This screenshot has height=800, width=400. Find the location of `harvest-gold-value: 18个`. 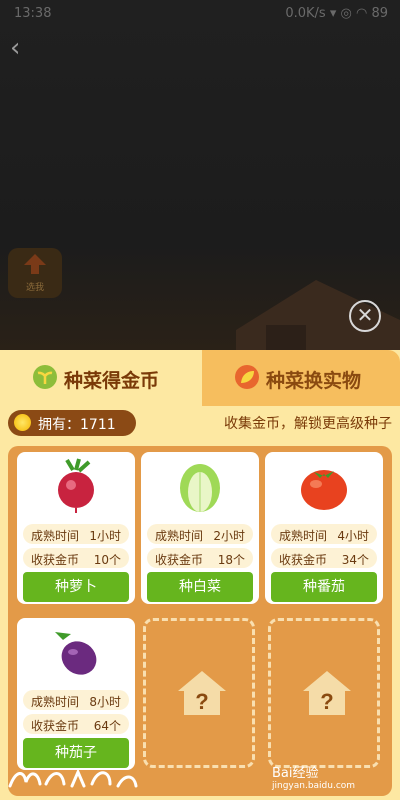

harvest-gold-value: 18个 is located at coordinates (231, 560).